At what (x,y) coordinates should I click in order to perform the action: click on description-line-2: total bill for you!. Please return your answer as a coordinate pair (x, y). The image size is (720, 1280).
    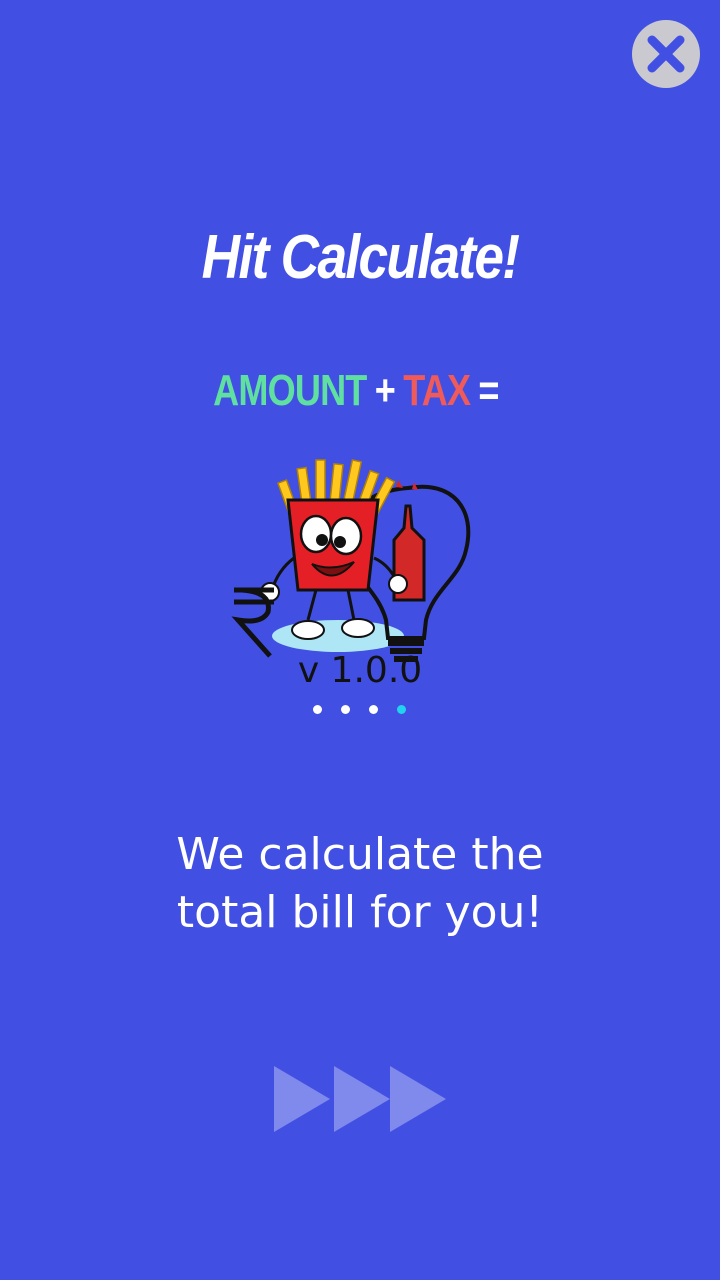
    Looking at the image, I should click on (360, 912).